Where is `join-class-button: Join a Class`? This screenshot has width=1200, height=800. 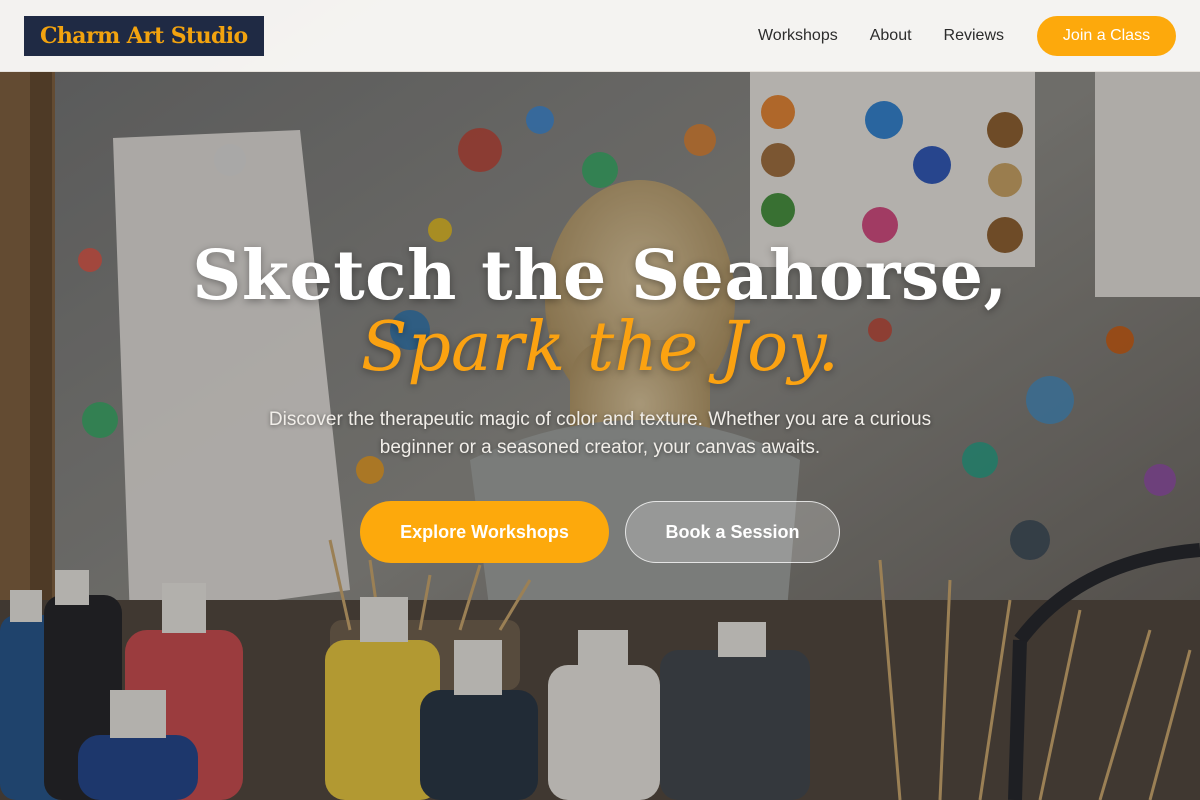 join-class-button: Join a Class is located at coordinates (1106, 35).